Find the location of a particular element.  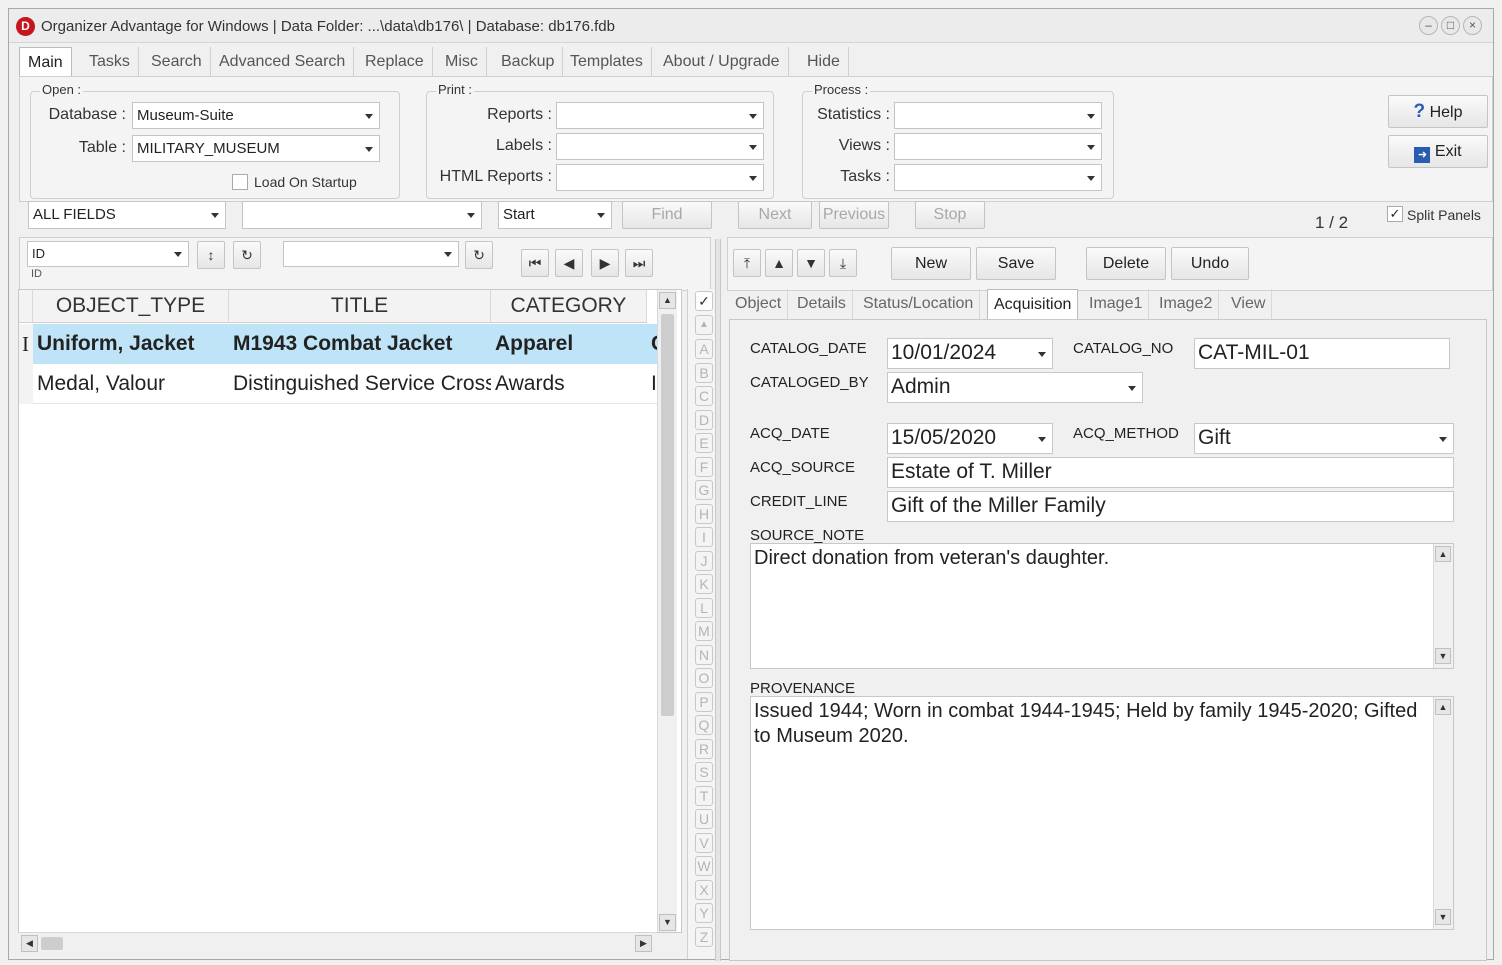

move-top-icon: ⤒ is located at coordinates (747, 263).